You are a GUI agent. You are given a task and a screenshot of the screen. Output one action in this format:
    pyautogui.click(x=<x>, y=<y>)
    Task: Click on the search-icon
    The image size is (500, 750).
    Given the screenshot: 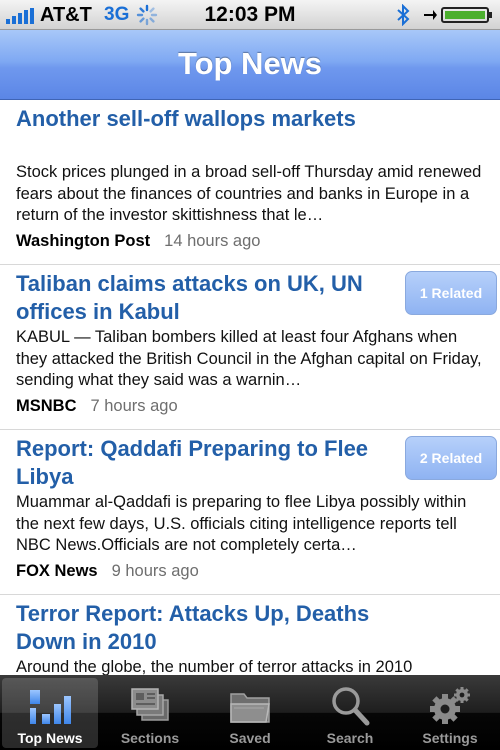 What is the action you would take?
    pyautogui.click(x=351, y=706)
    